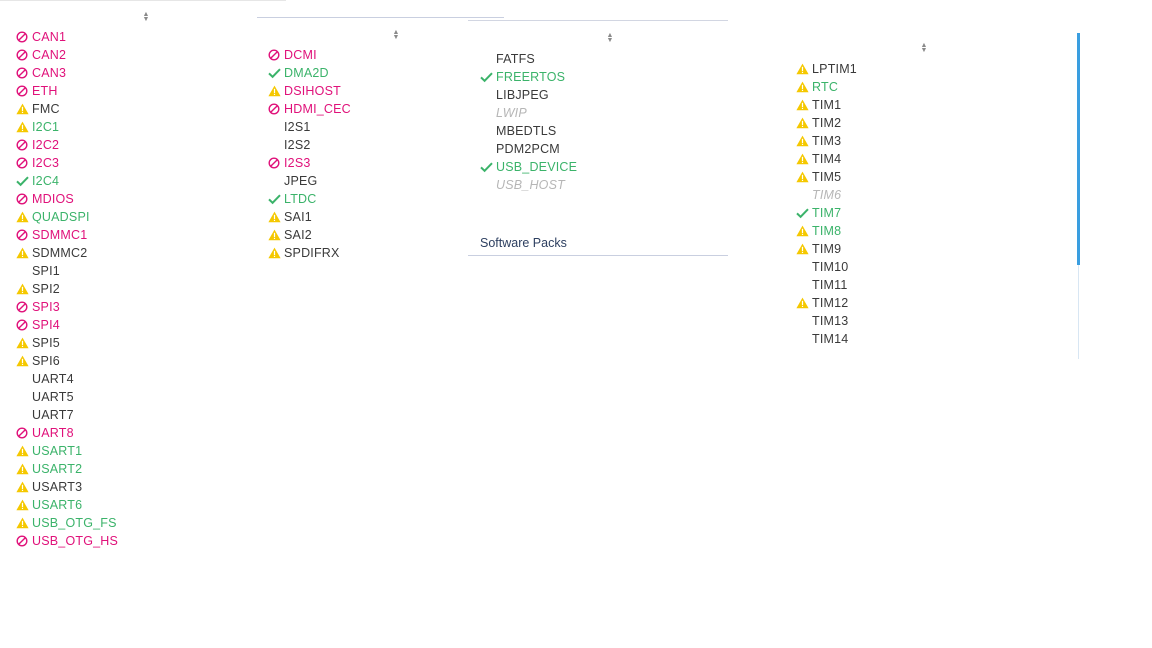  I want to click on peripheral-item-dma2d: DMA2D, so click(366, 73).